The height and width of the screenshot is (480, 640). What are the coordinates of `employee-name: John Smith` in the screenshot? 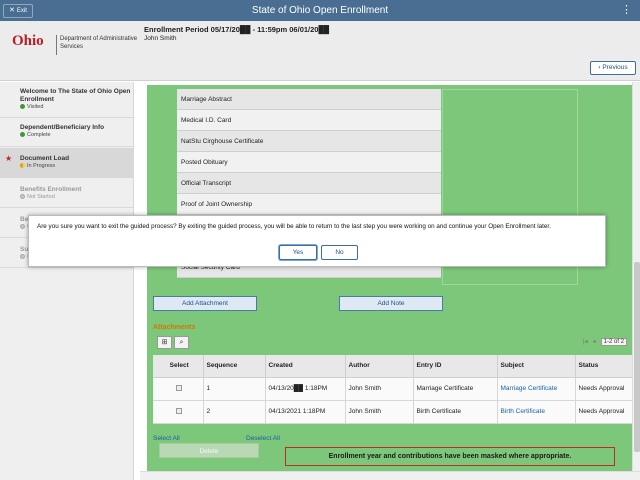 It's located at (160, 38).